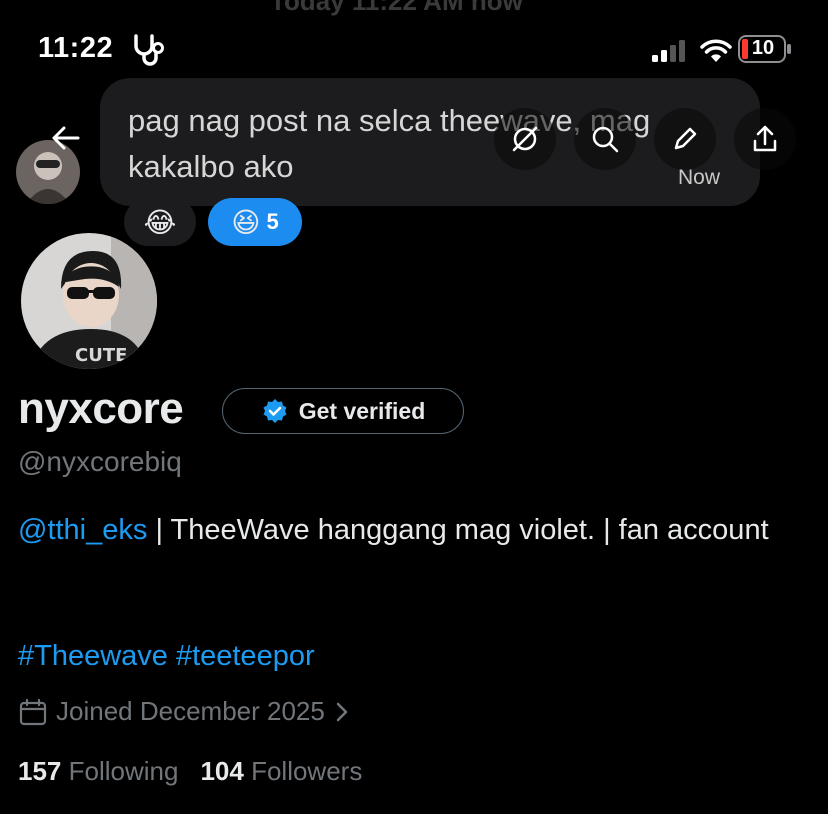 This screenshot has height=814, width=828. Describe the element at coordinates (272, 221) in the screenshot. I see `reaction-count: 5` at that location.